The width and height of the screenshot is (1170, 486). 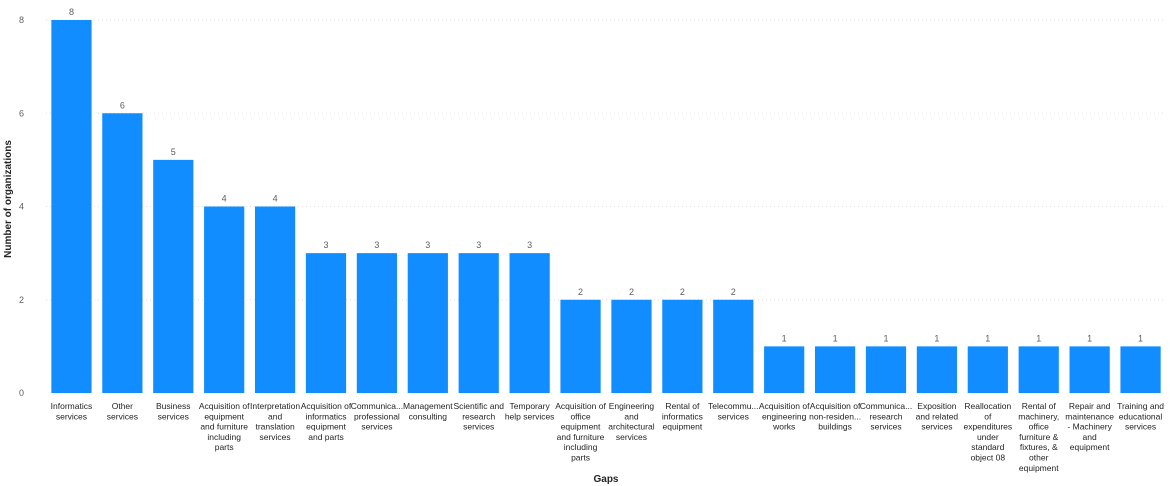 What do you see at coordinates (21, 300) in the screenshot?
I see `y-tick-label: 2` at bounding box center [21, 300].